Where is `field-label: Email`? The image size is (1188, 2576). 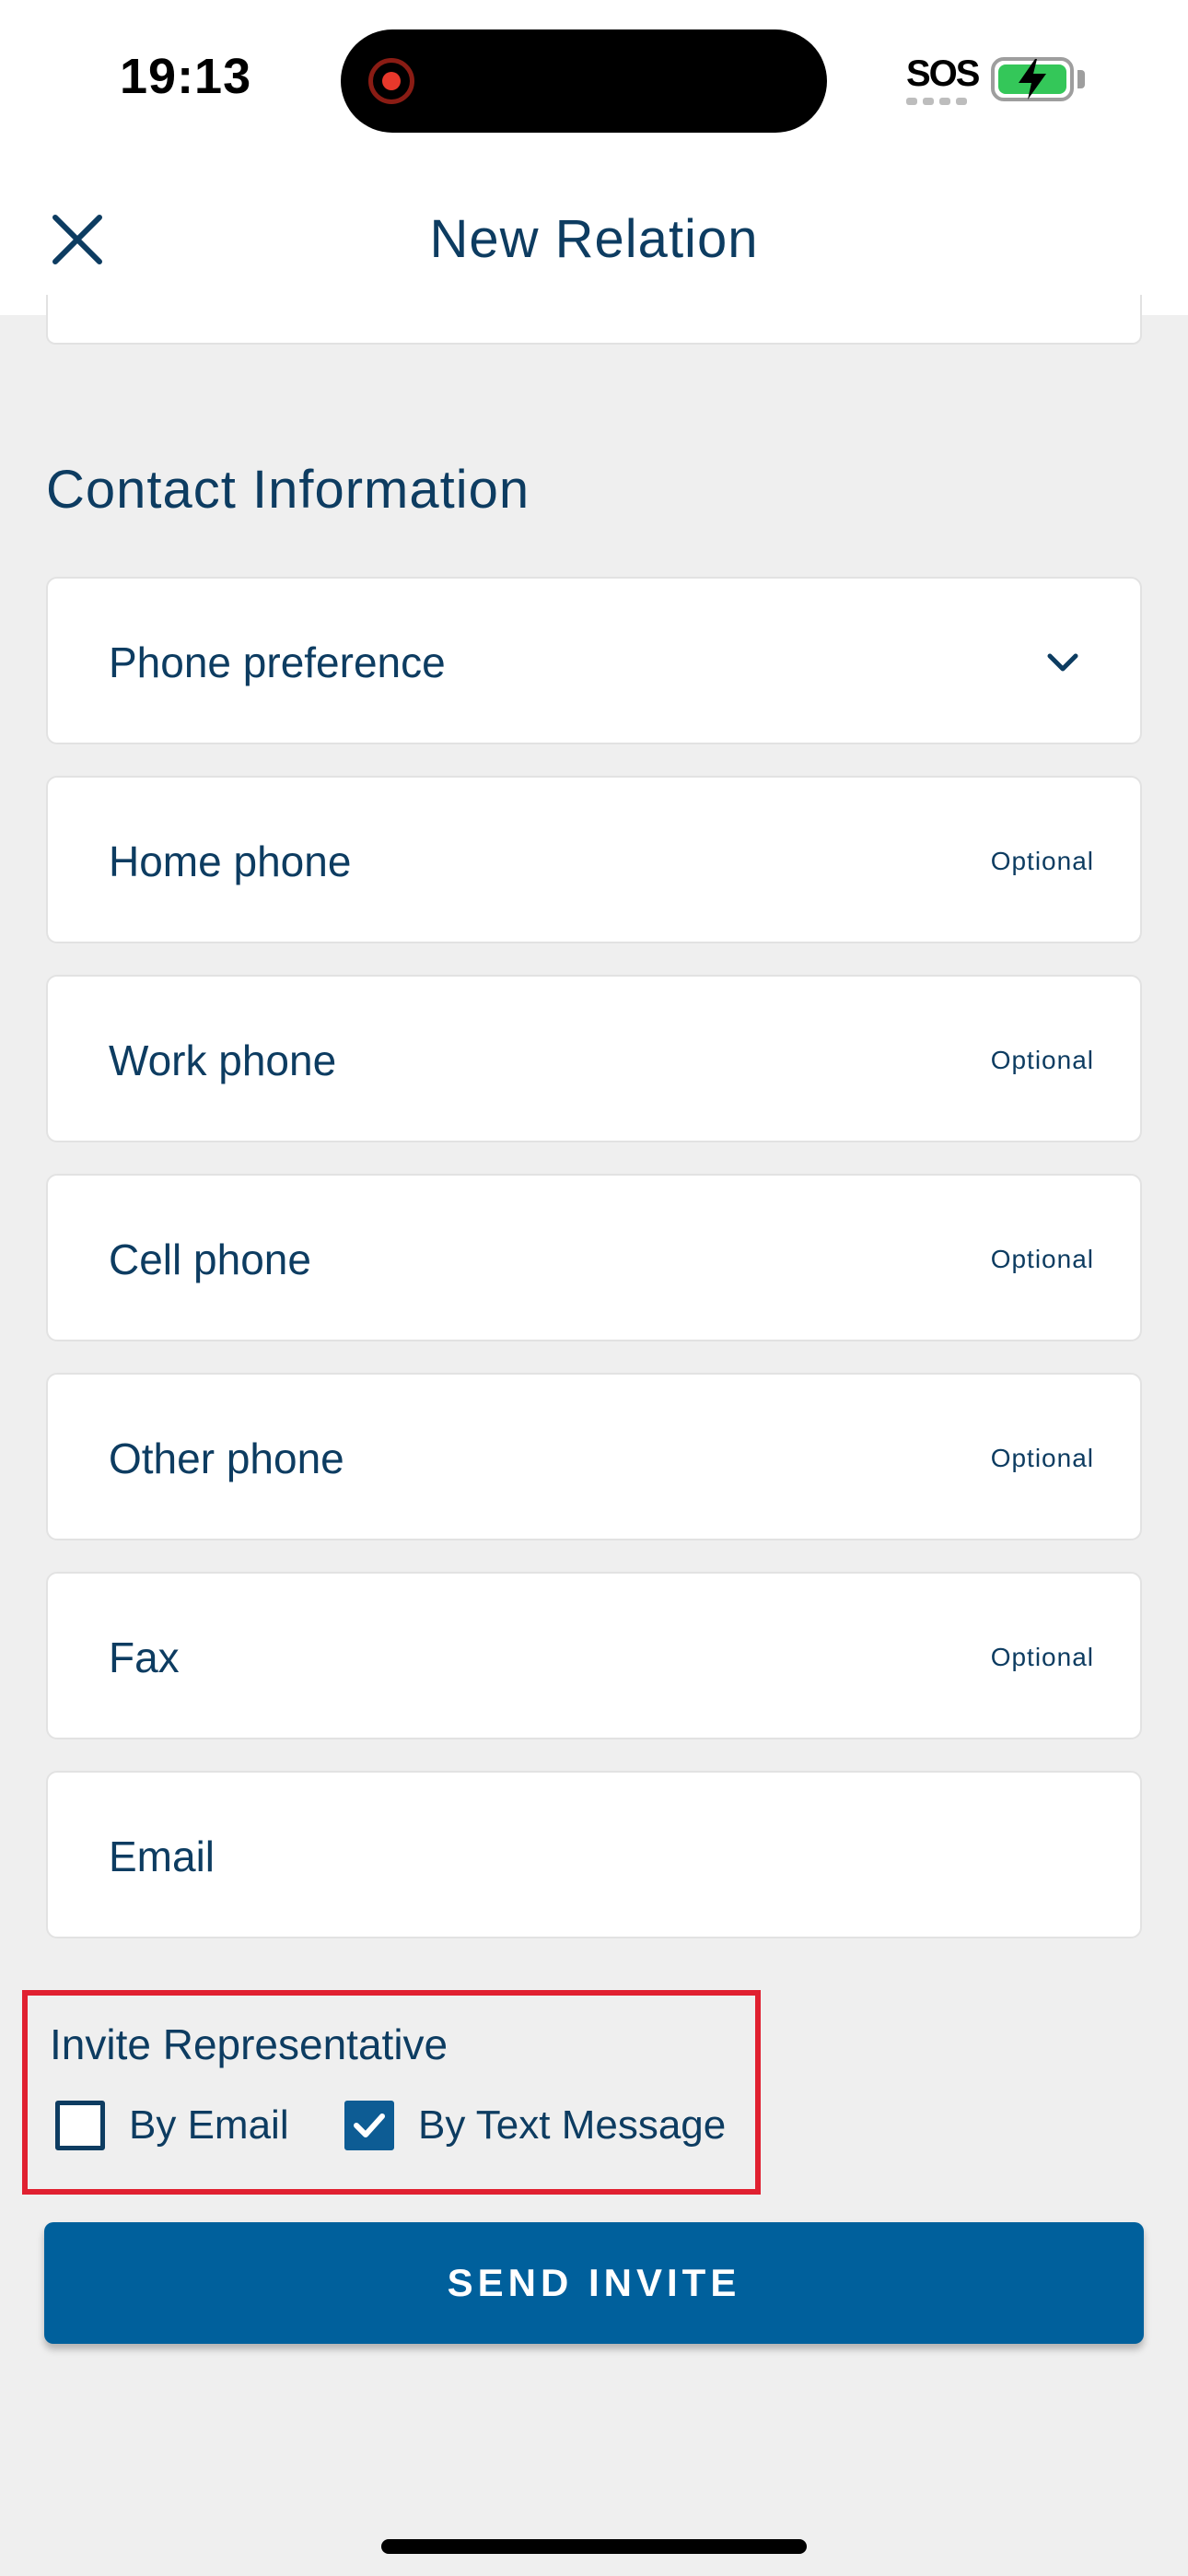 field-label: Email is located at coordinates (162, 1856).